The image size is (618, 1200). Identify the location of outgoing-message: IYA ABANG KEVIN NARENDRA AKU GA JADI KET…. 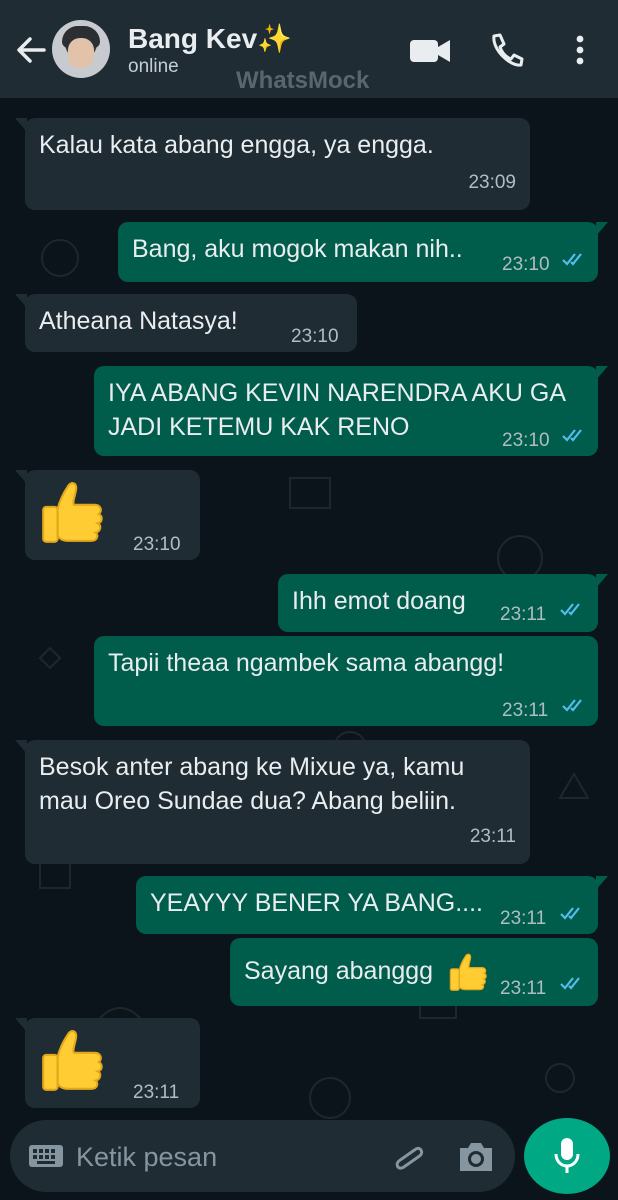
(351, 411).